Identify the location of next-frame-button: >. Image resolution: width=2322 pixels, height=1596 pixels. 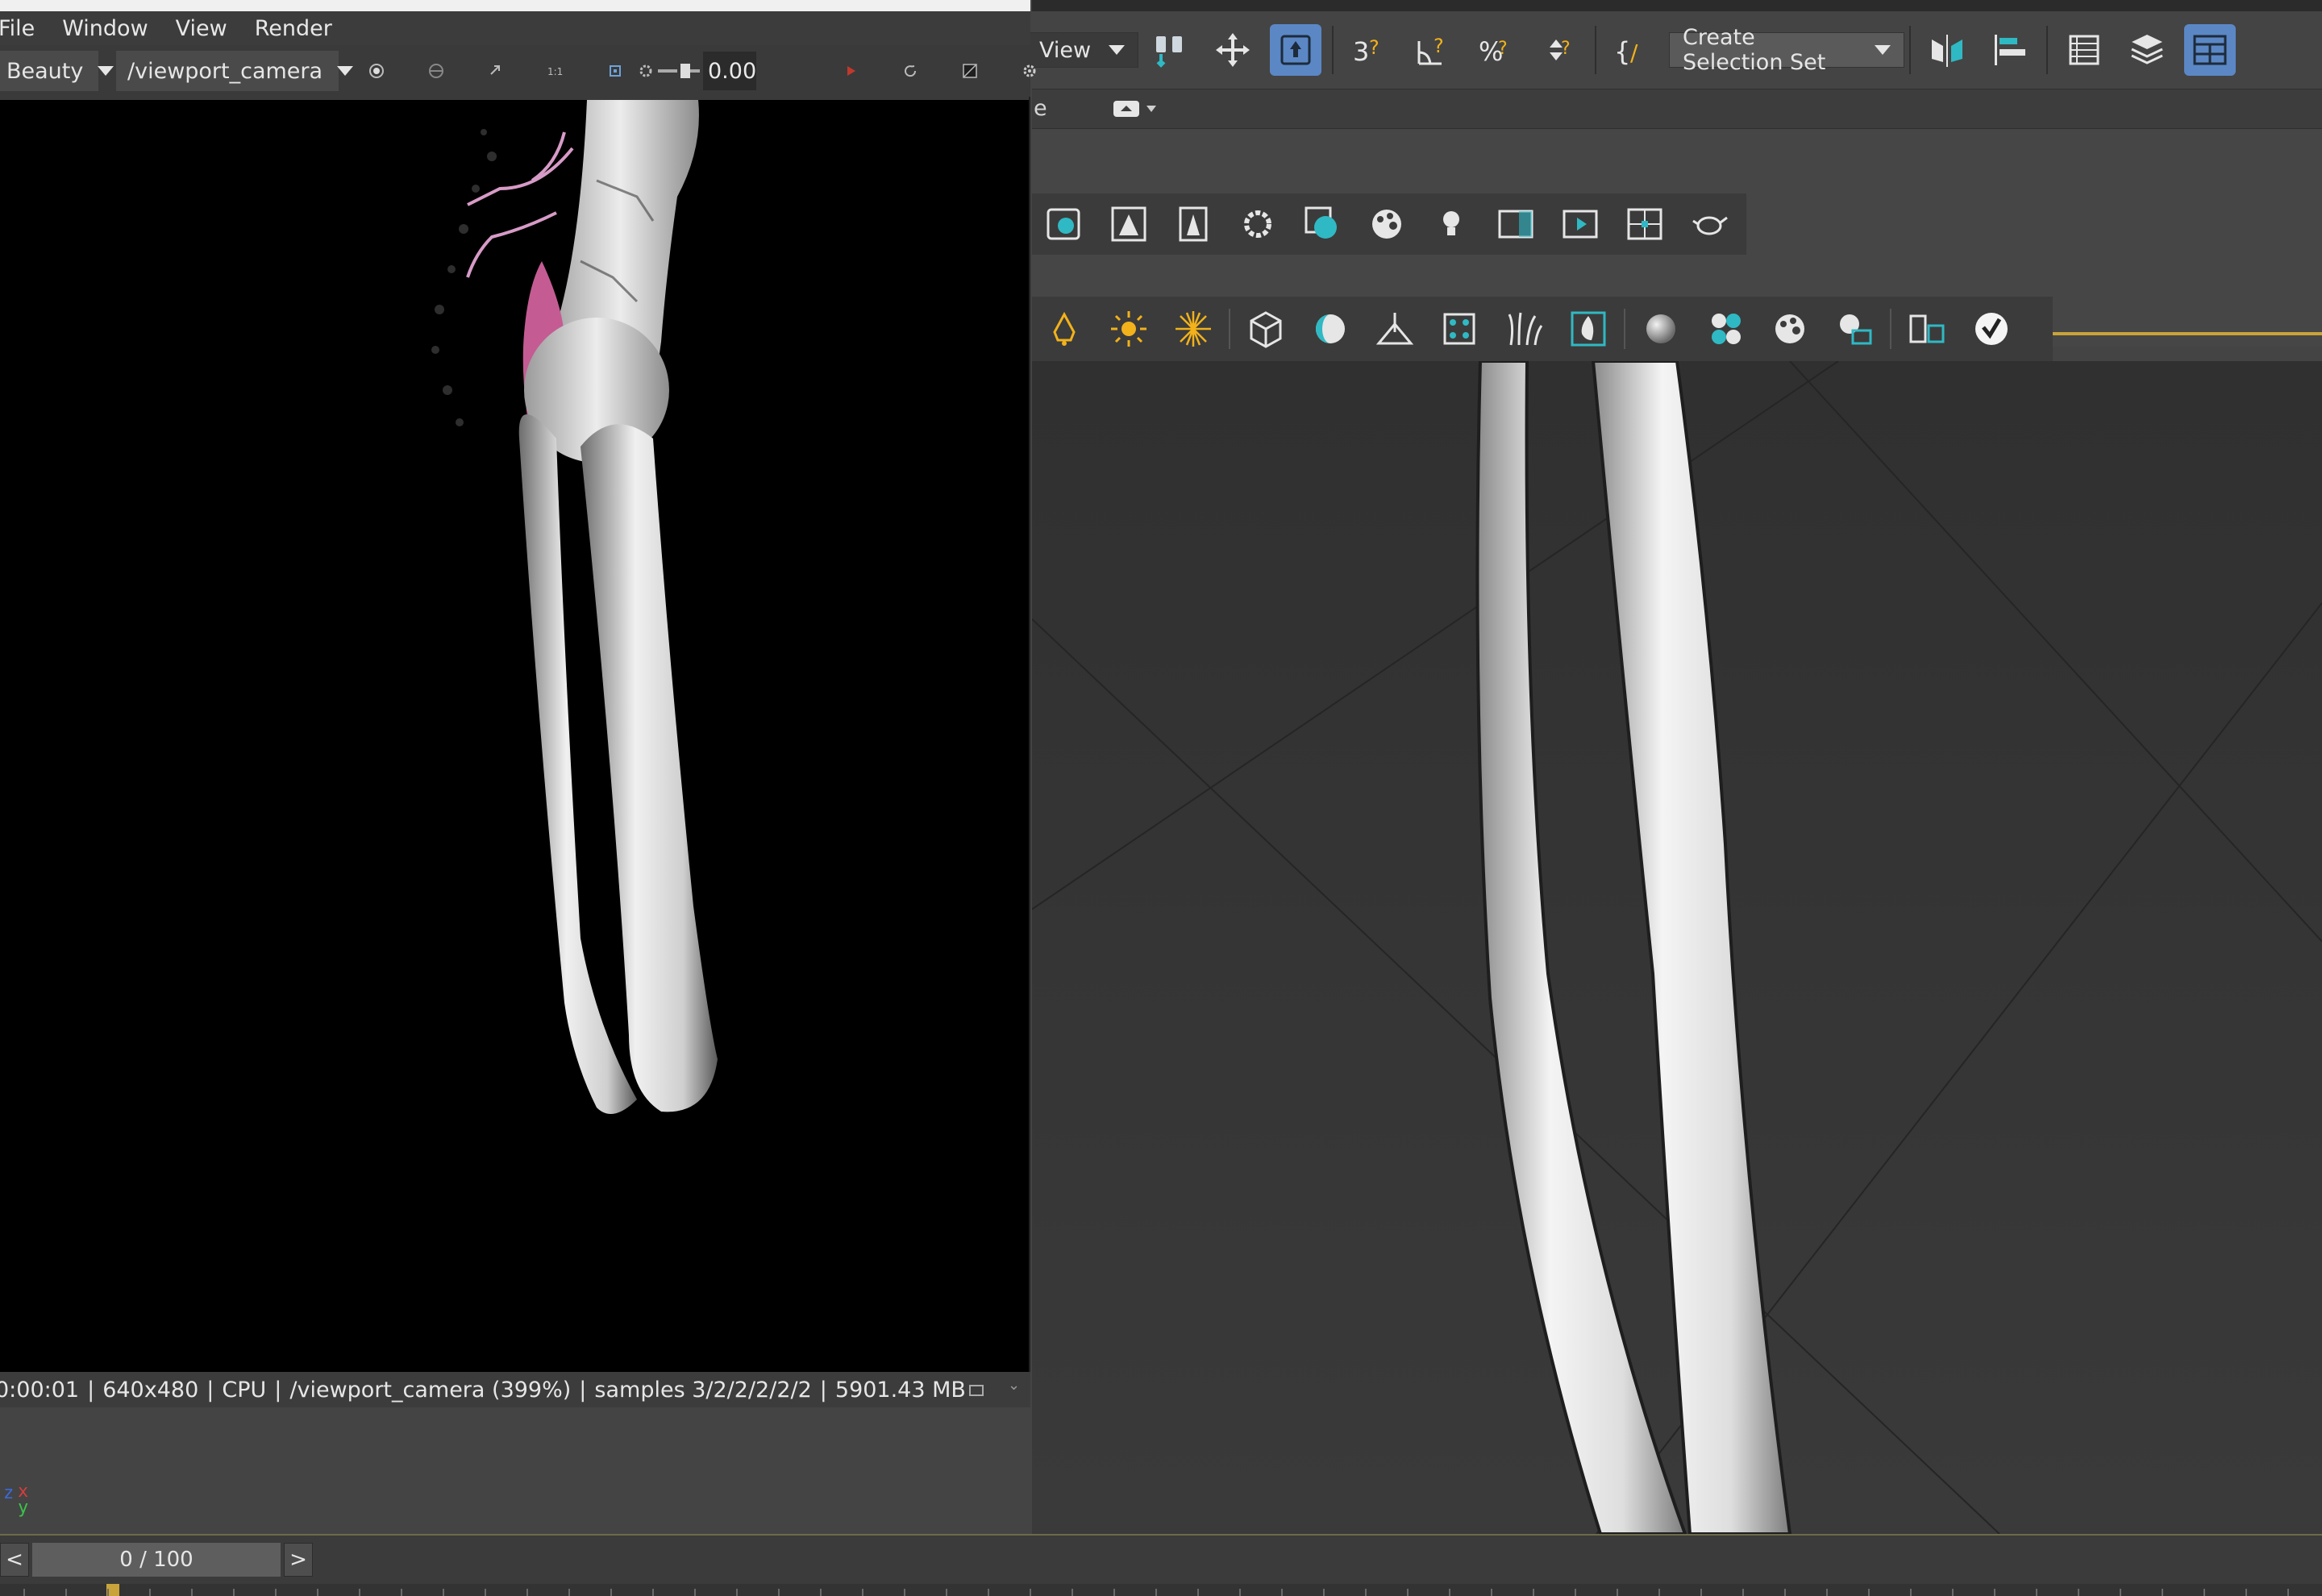
(298, 1560).